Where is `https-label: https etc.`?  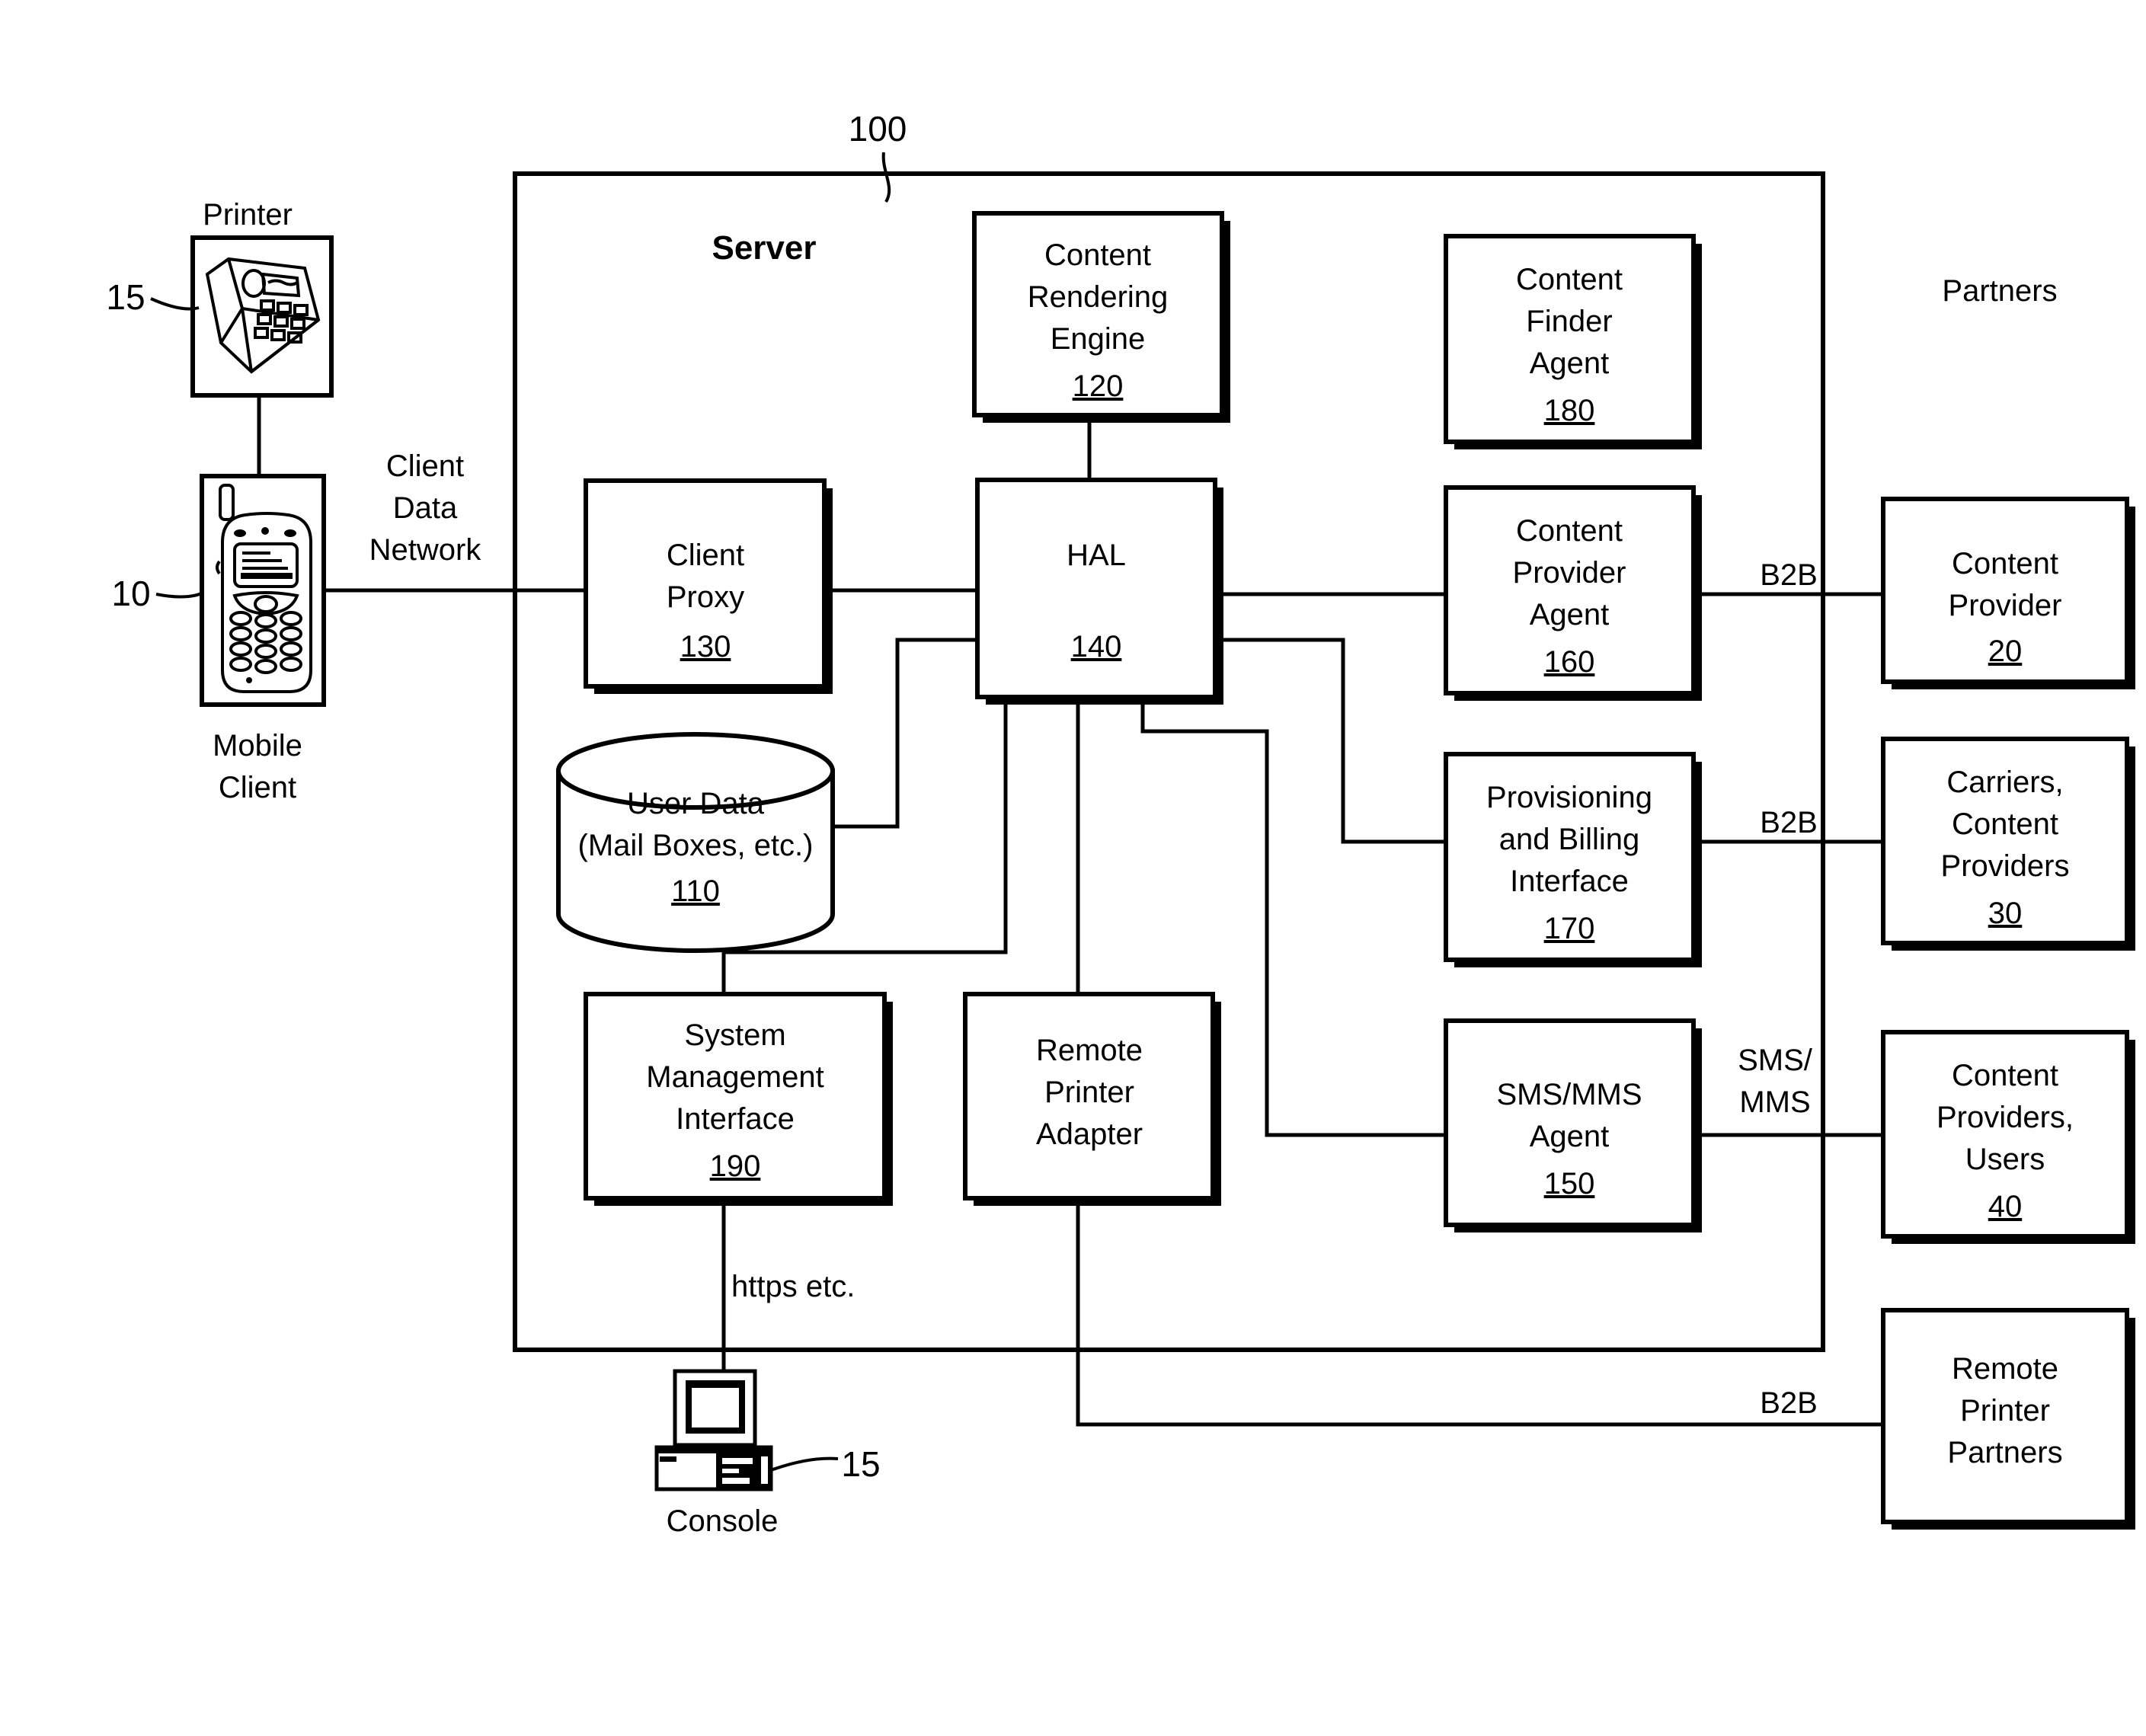 https-label: https etc. is located at coordinates (793, 1286).